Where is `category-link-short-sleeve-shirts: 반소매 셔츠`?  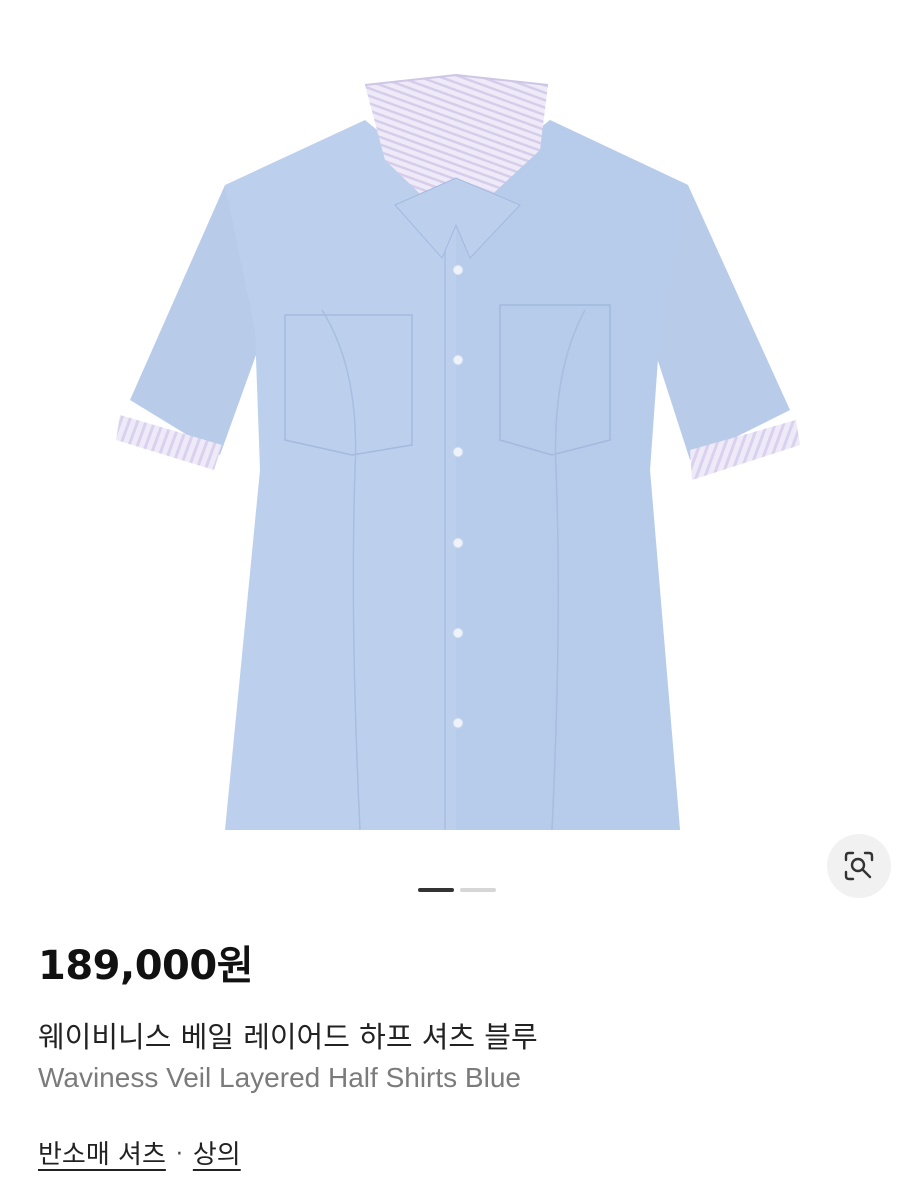
category-link-short-sleeve-shirts: 반소매 셔츠 is located at coordinates (102, 1155).